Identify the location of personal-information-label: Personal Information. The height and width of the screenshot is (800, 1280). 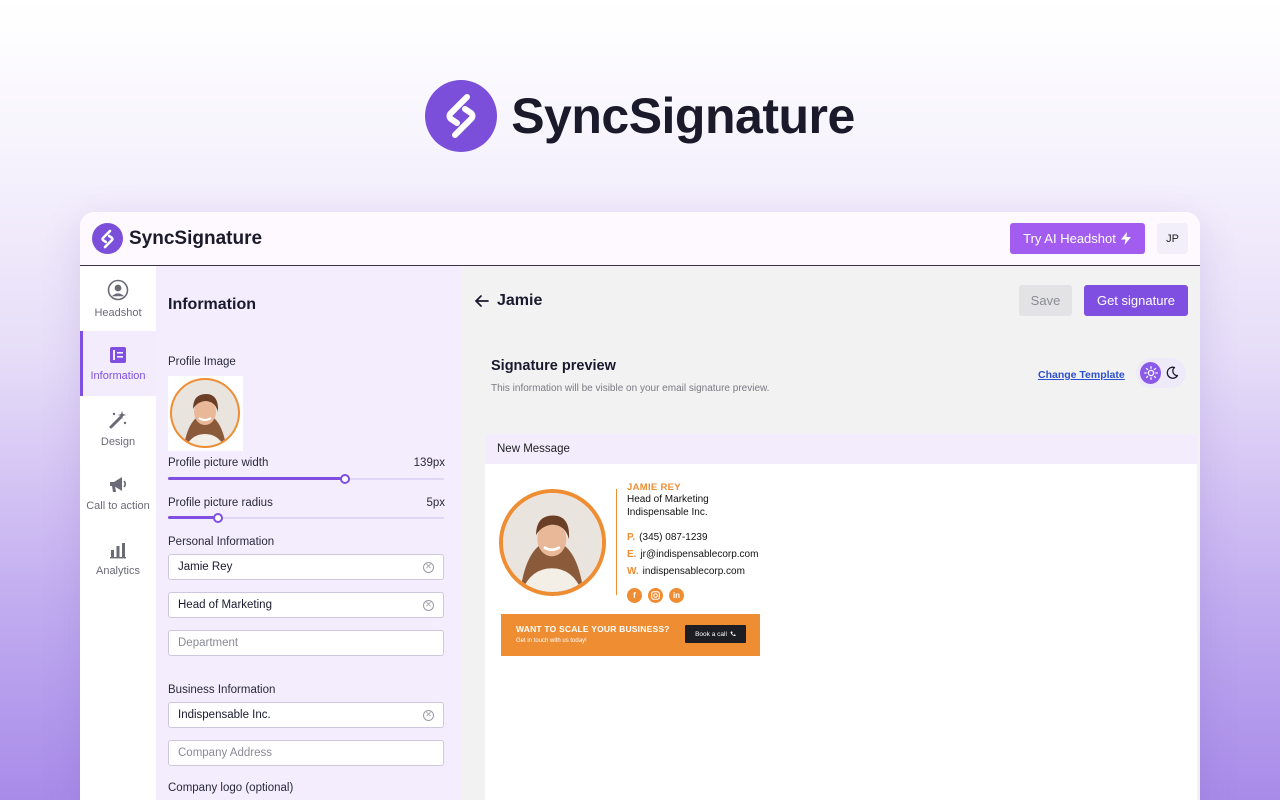
(221, 542).